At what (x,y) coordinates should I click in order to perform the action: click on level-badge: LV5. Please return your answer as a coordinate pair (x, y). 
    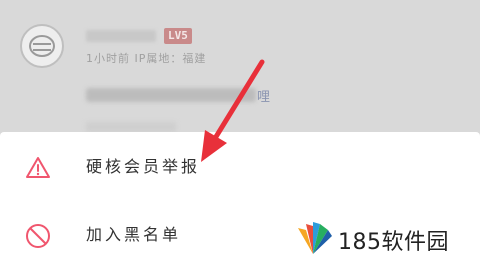
    Looking at the image, I should click on (178, 36).